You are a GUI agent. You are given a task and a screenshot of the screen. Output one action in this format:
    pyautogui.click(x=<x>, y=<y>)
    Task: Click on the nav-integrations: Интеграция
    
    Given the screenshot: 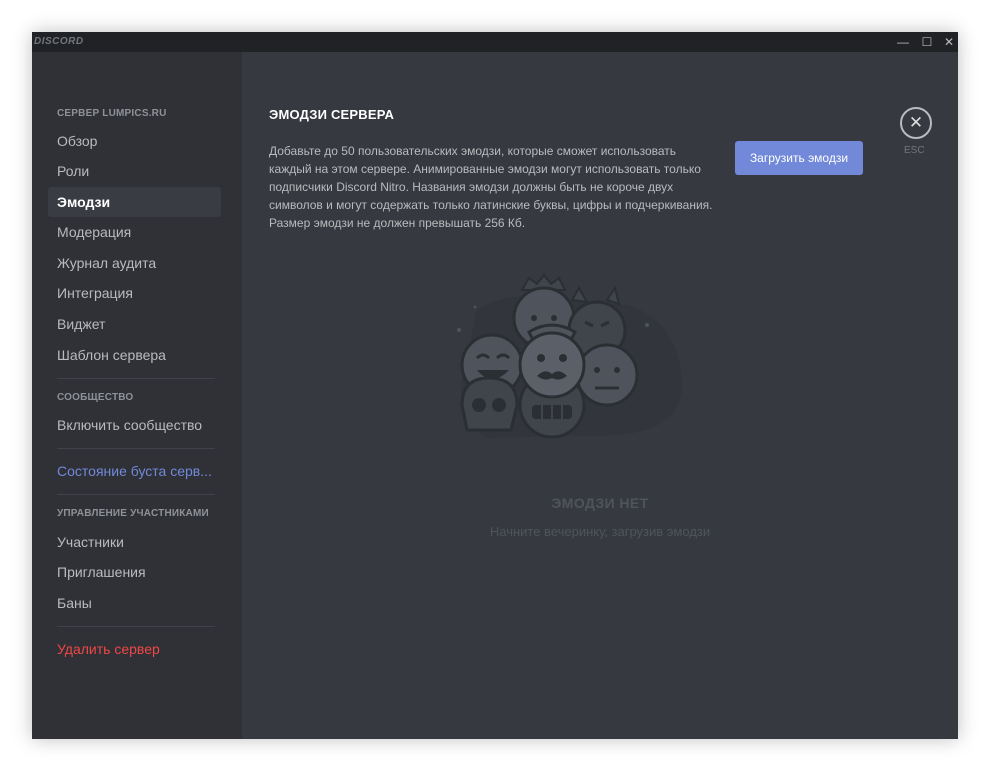 What is the action you would take?
    pyautogui.click(x=134, y=293)
    